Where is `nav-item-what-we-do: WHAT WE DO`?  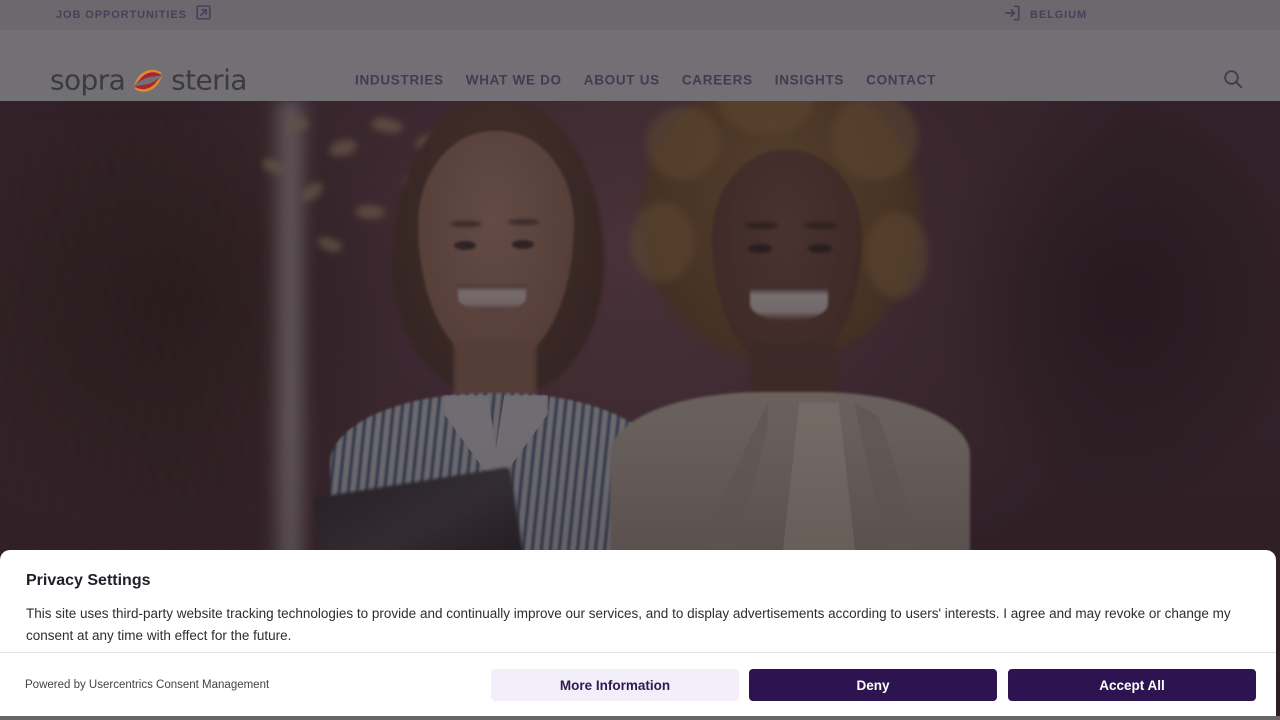
nav-item-what-we-do: WHAT WE DO is located at coordinates (514, 80).